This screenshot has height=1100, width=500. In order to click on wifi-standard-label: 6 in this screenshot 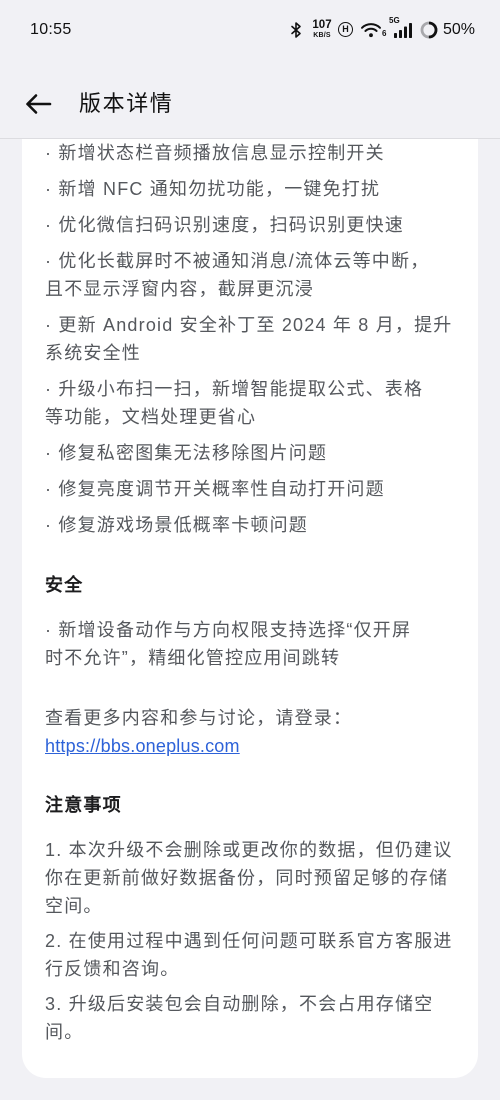, I will do `click(384, 33)`.